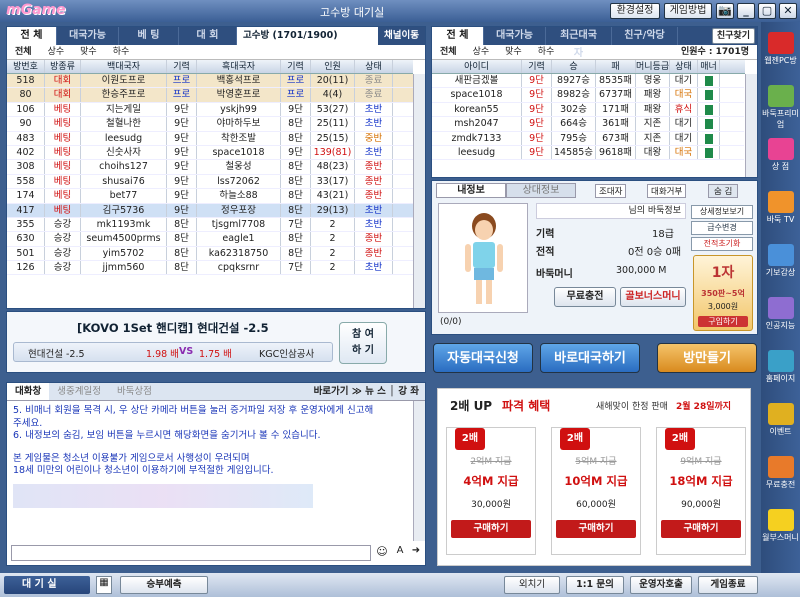  I want to click on grid-icon: ▦, so click(104, 585).